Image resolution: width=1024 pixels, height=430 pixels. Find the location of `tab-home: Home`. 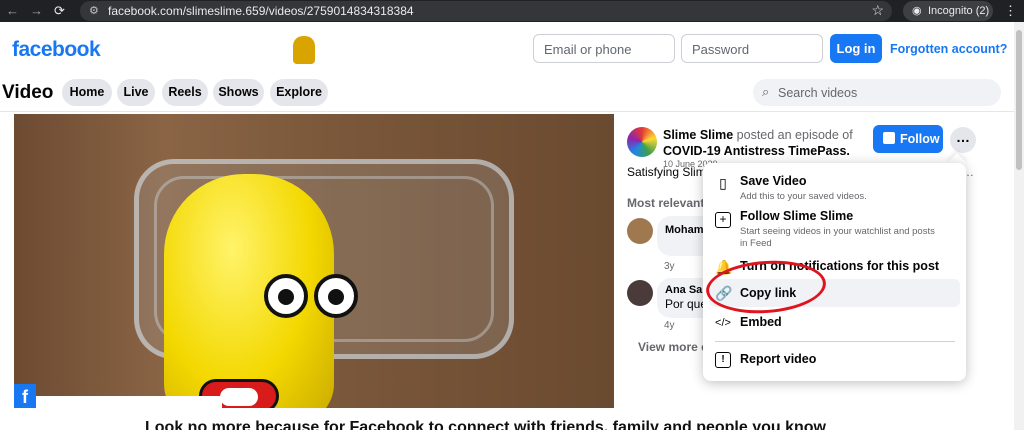

tab-home: Home is located at coordinates (87, 92).